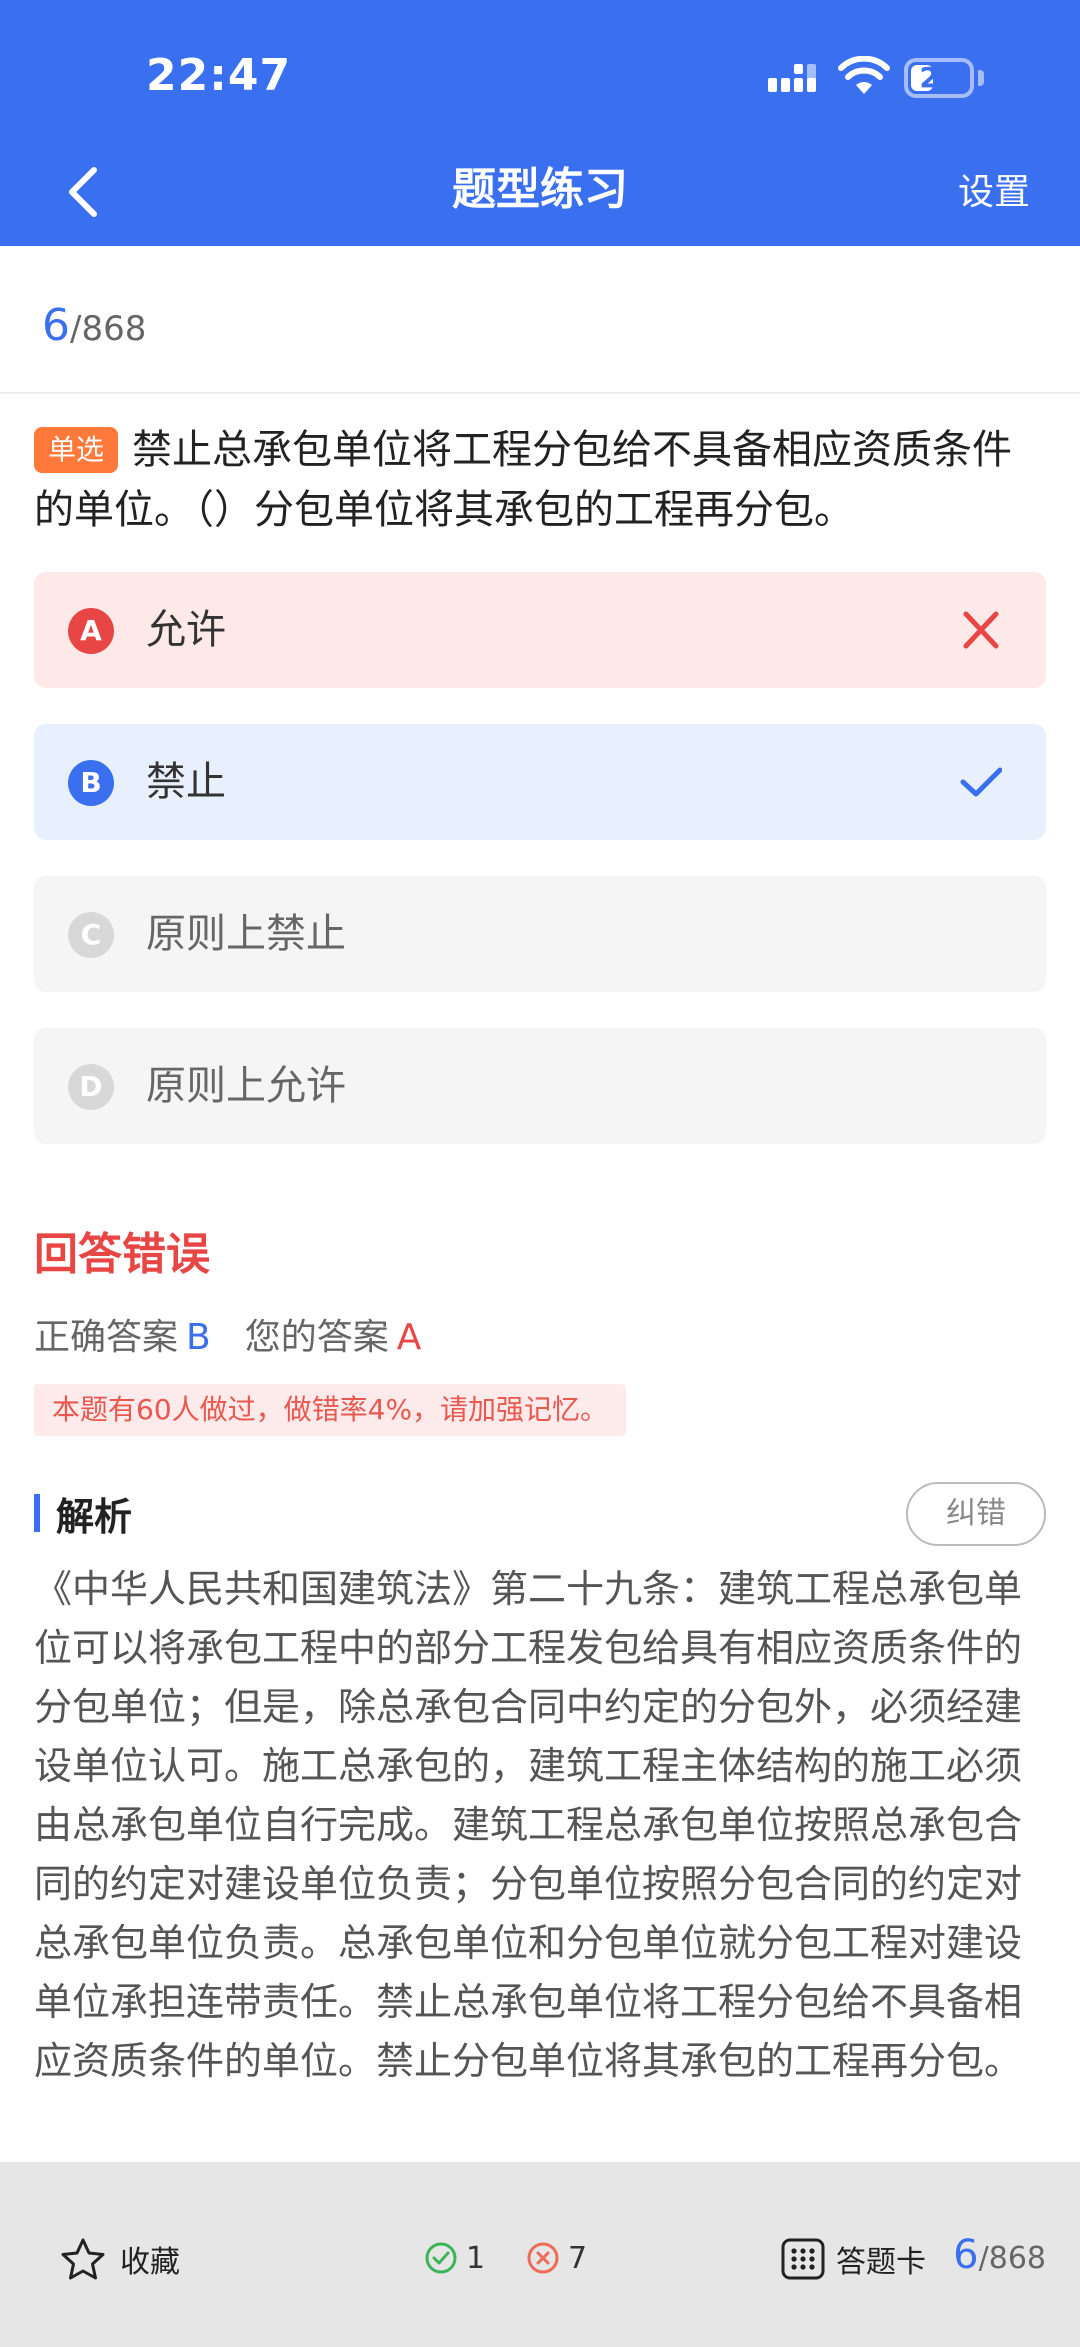 The image size is (1080, 2347). Describe the element at coordinates (540, 393) in the screenshot. I see `divider` at that location.